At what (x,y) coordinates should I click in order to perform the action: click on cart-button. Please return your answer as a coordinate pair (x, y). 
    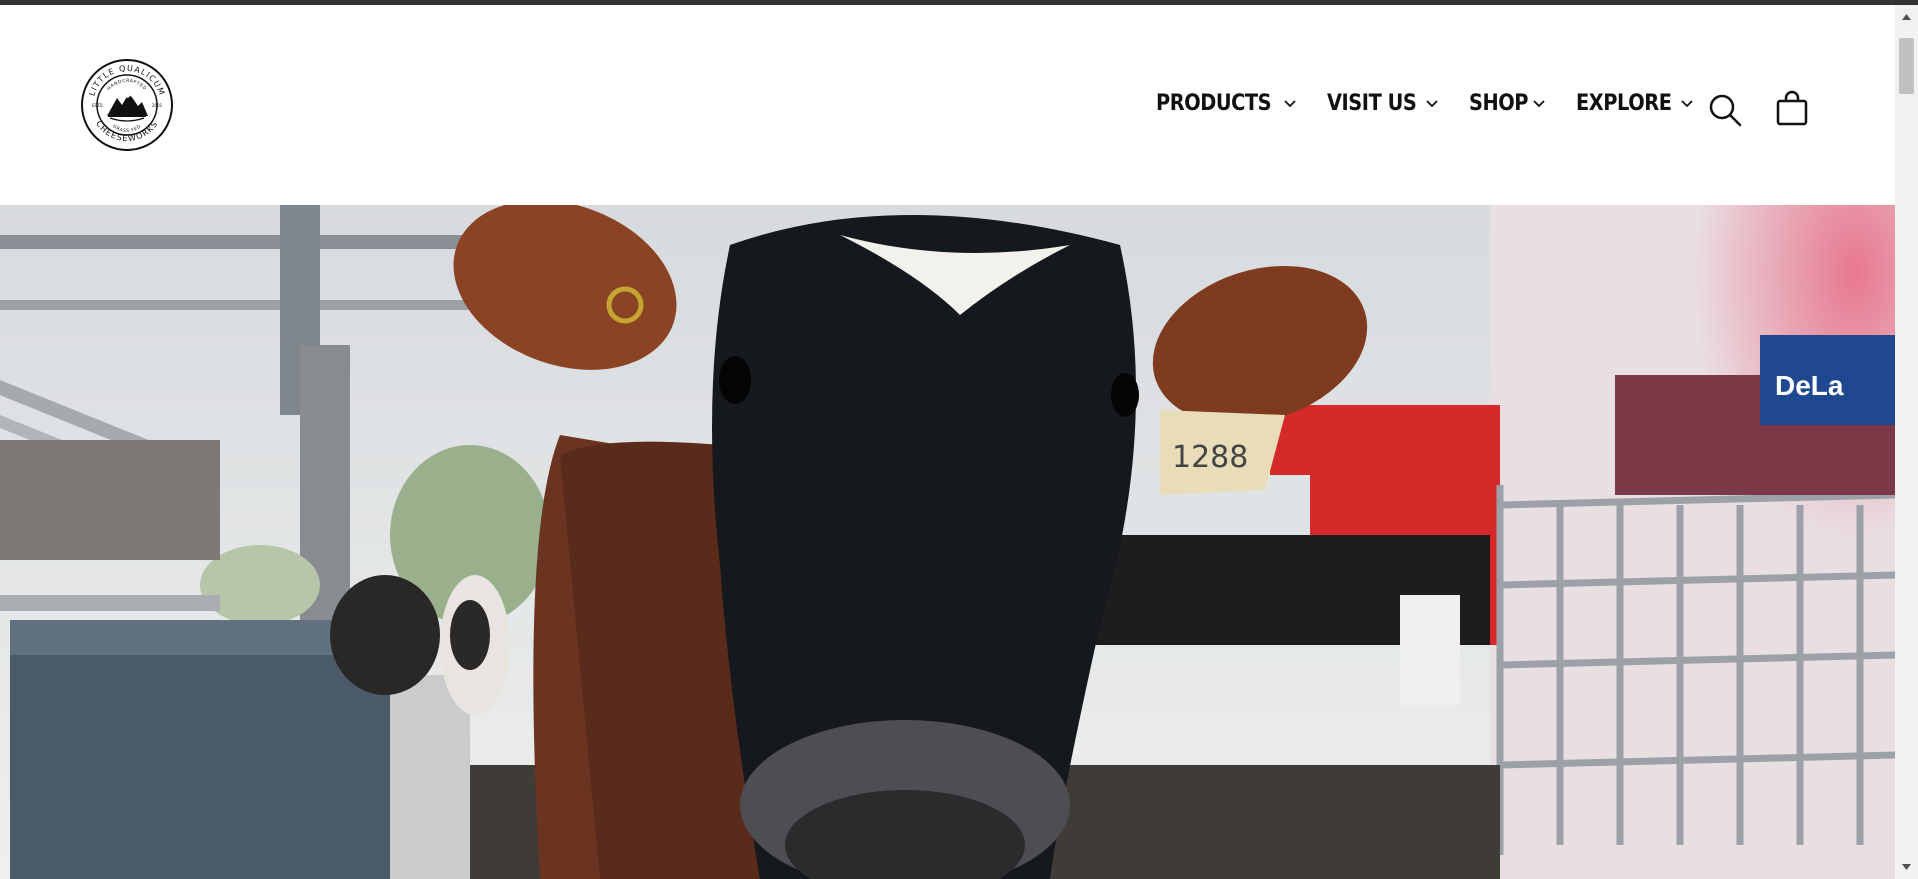
    Looking at the image, I should click on (1792, 108).